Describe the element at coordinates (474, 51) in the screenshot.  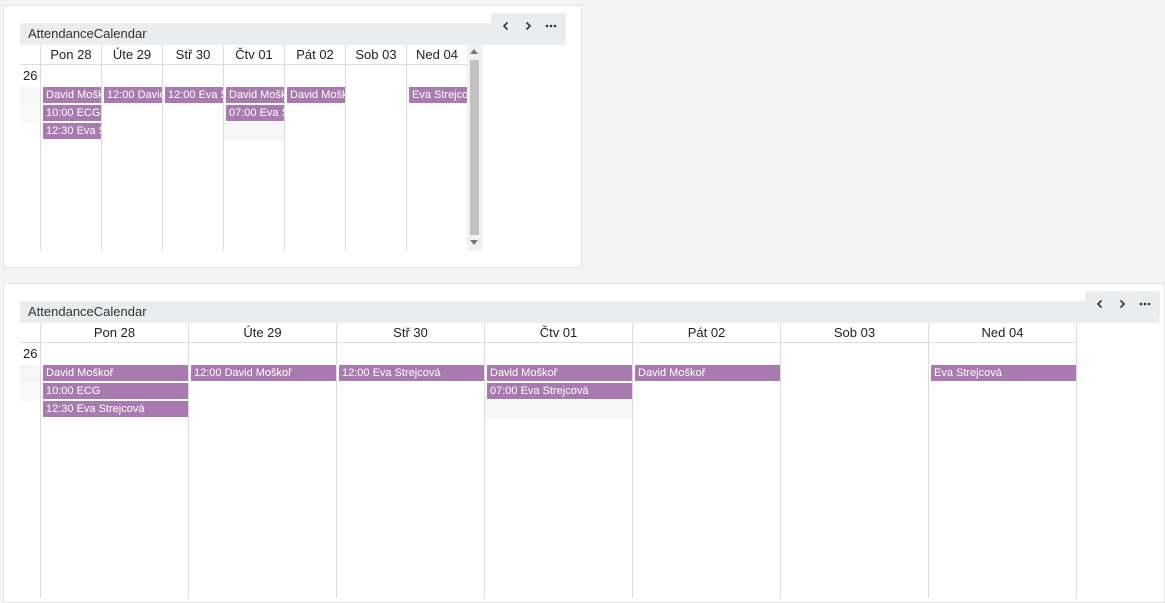
I see `scroll-up-arrow-icon` at that location.